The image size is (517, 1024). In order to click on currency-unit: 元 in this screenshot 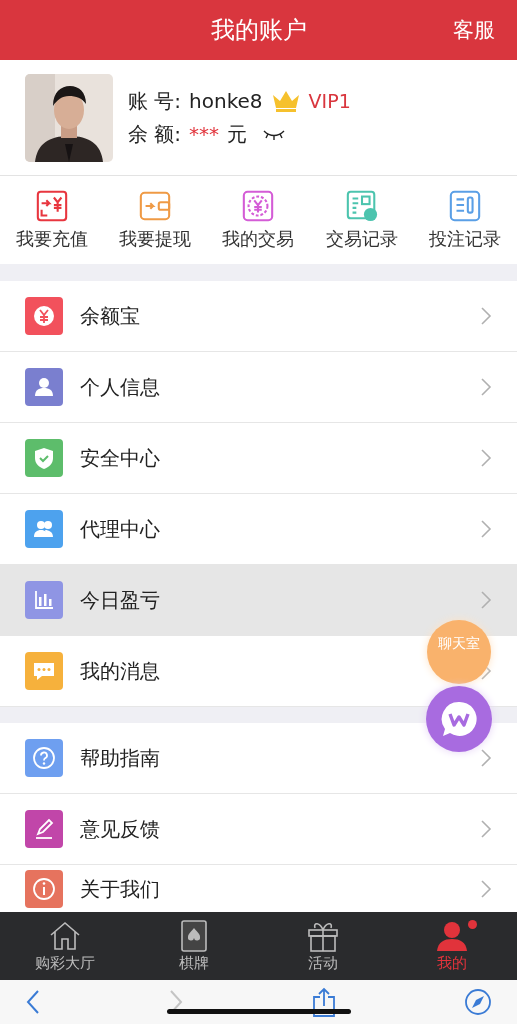, I will do `click(237, 134)`.